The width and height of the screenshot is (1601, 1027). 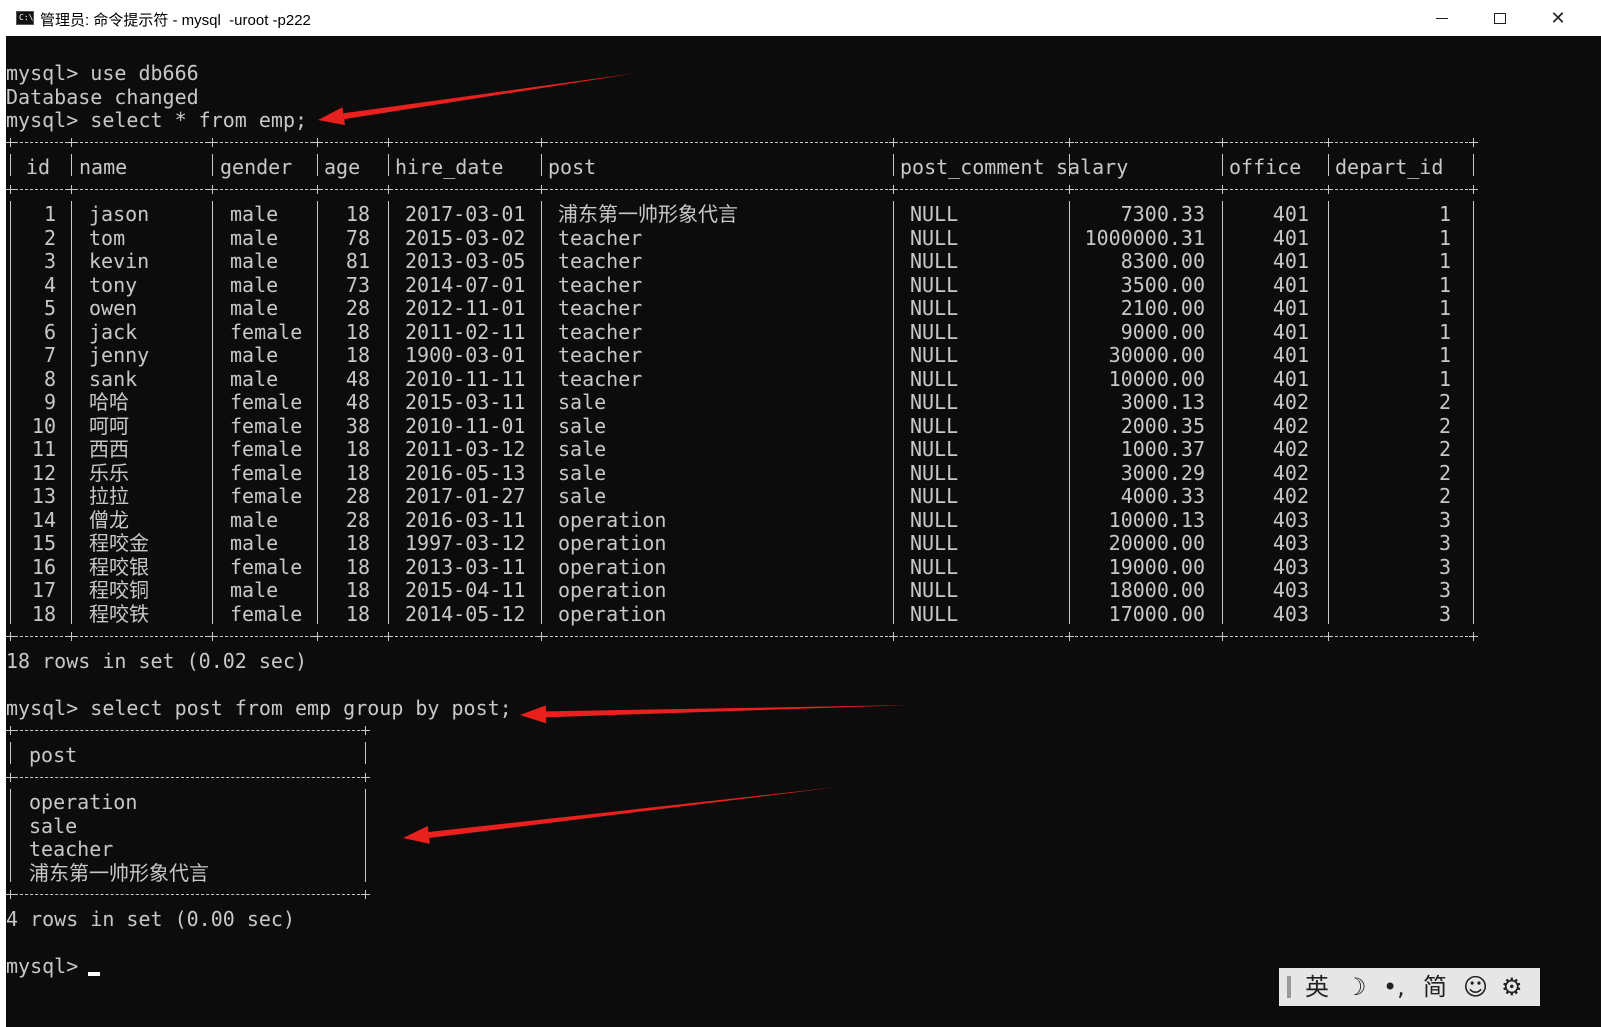 What do you see at coordinates (1394, 987) in the screenshot?
I see `punctuation-icon: •,` at bounding box center [1394, 987].